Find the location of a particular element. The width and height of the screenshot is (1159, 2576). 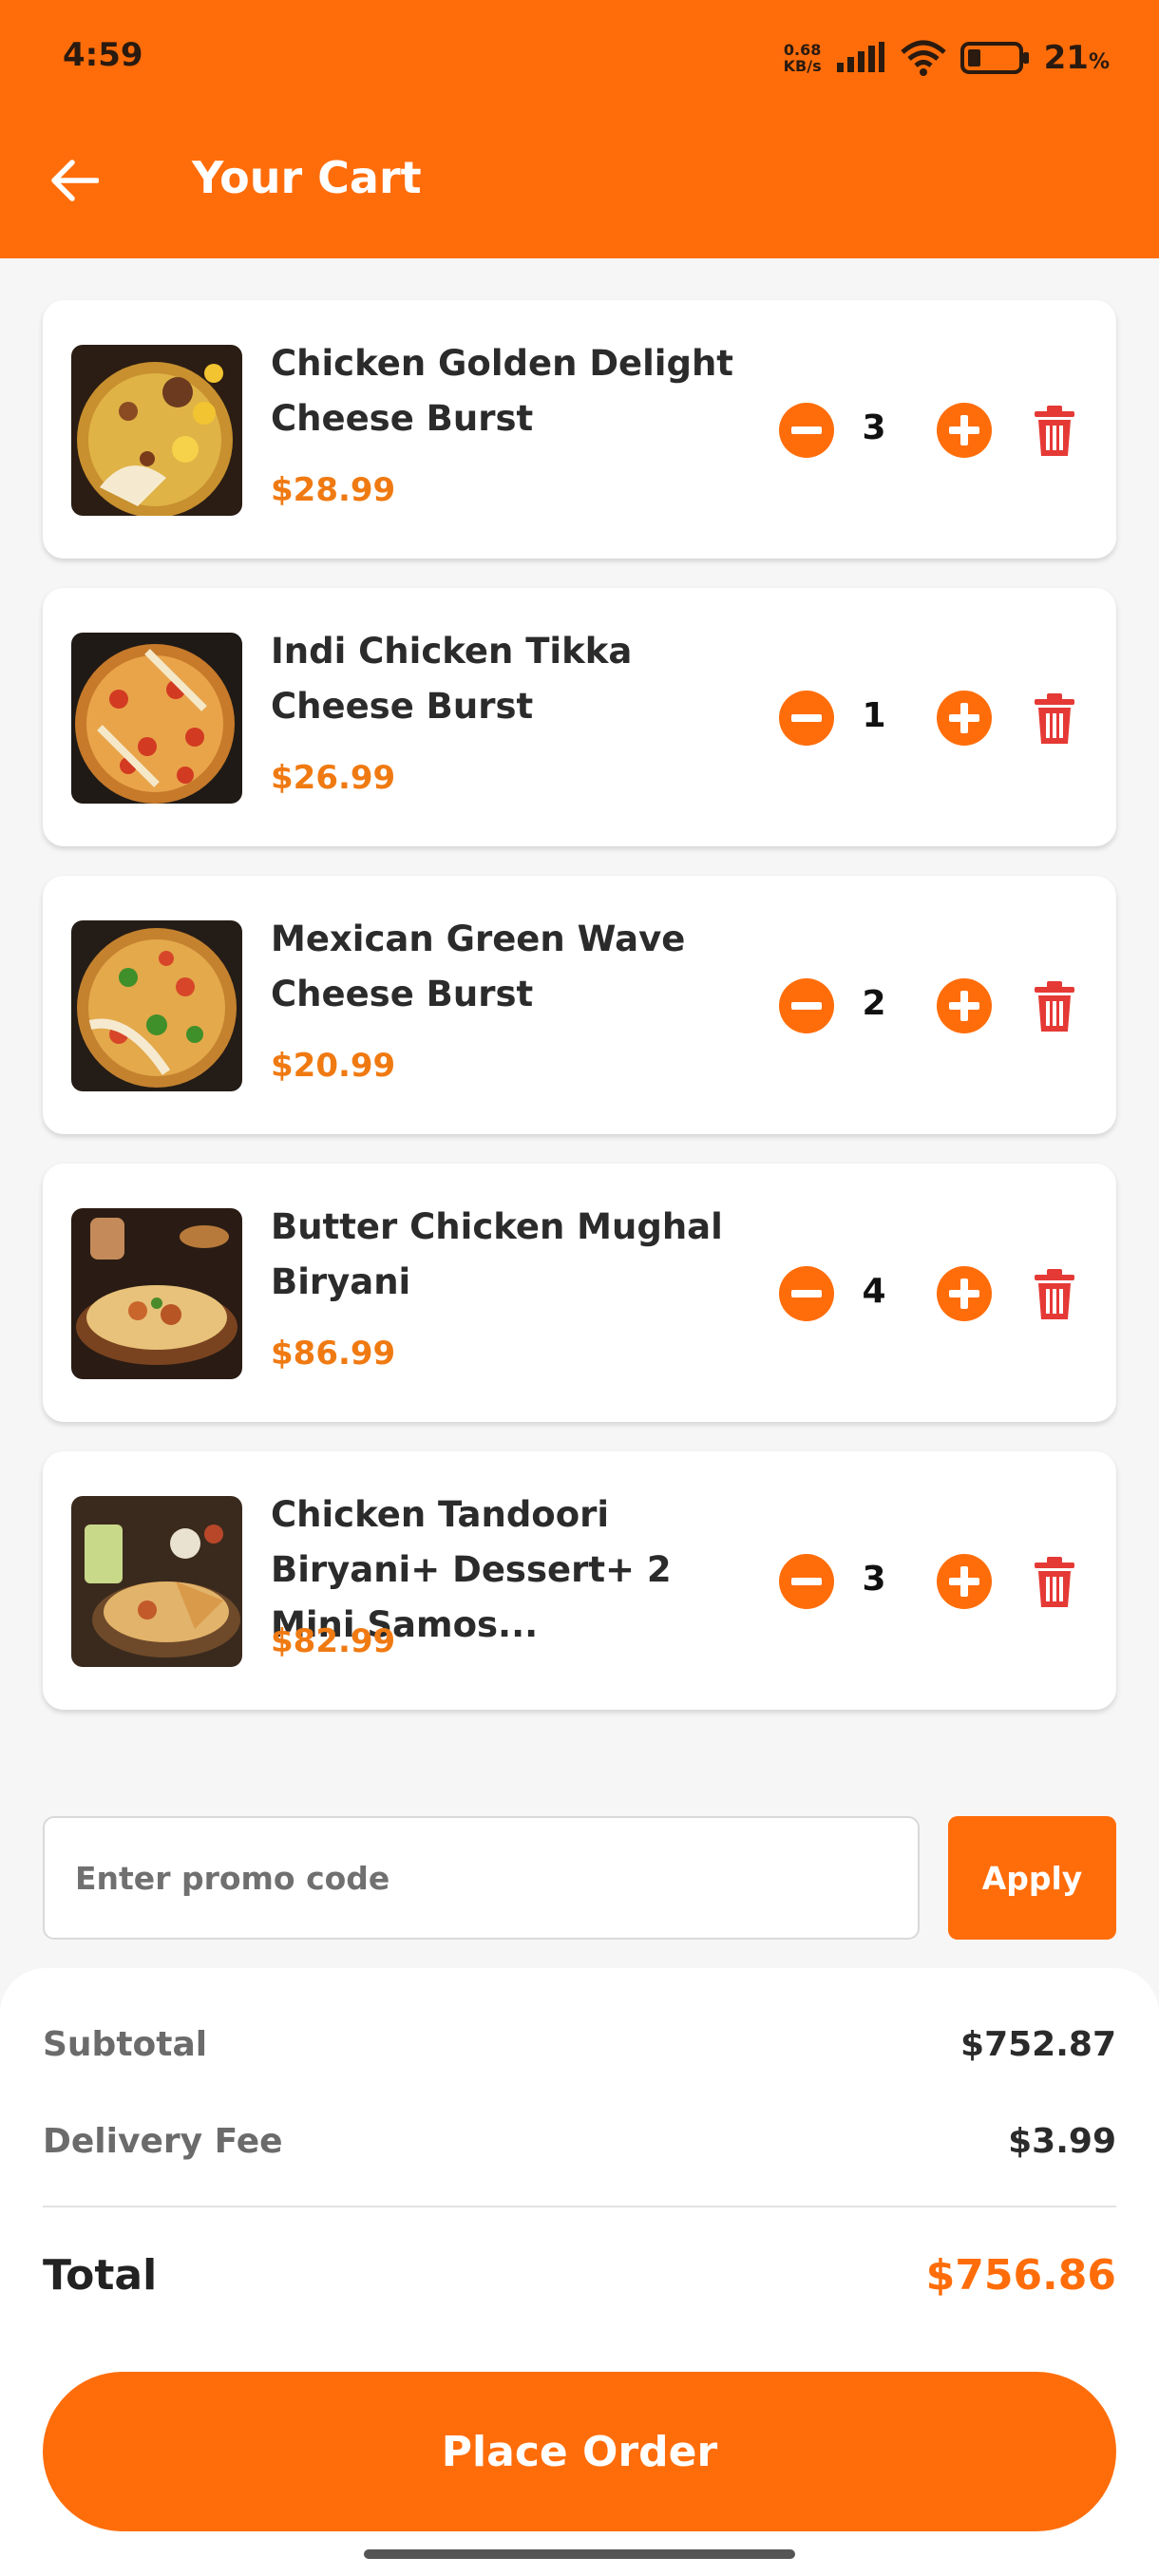

total-value: $756.86 is located at coordinates (1020, 2275).